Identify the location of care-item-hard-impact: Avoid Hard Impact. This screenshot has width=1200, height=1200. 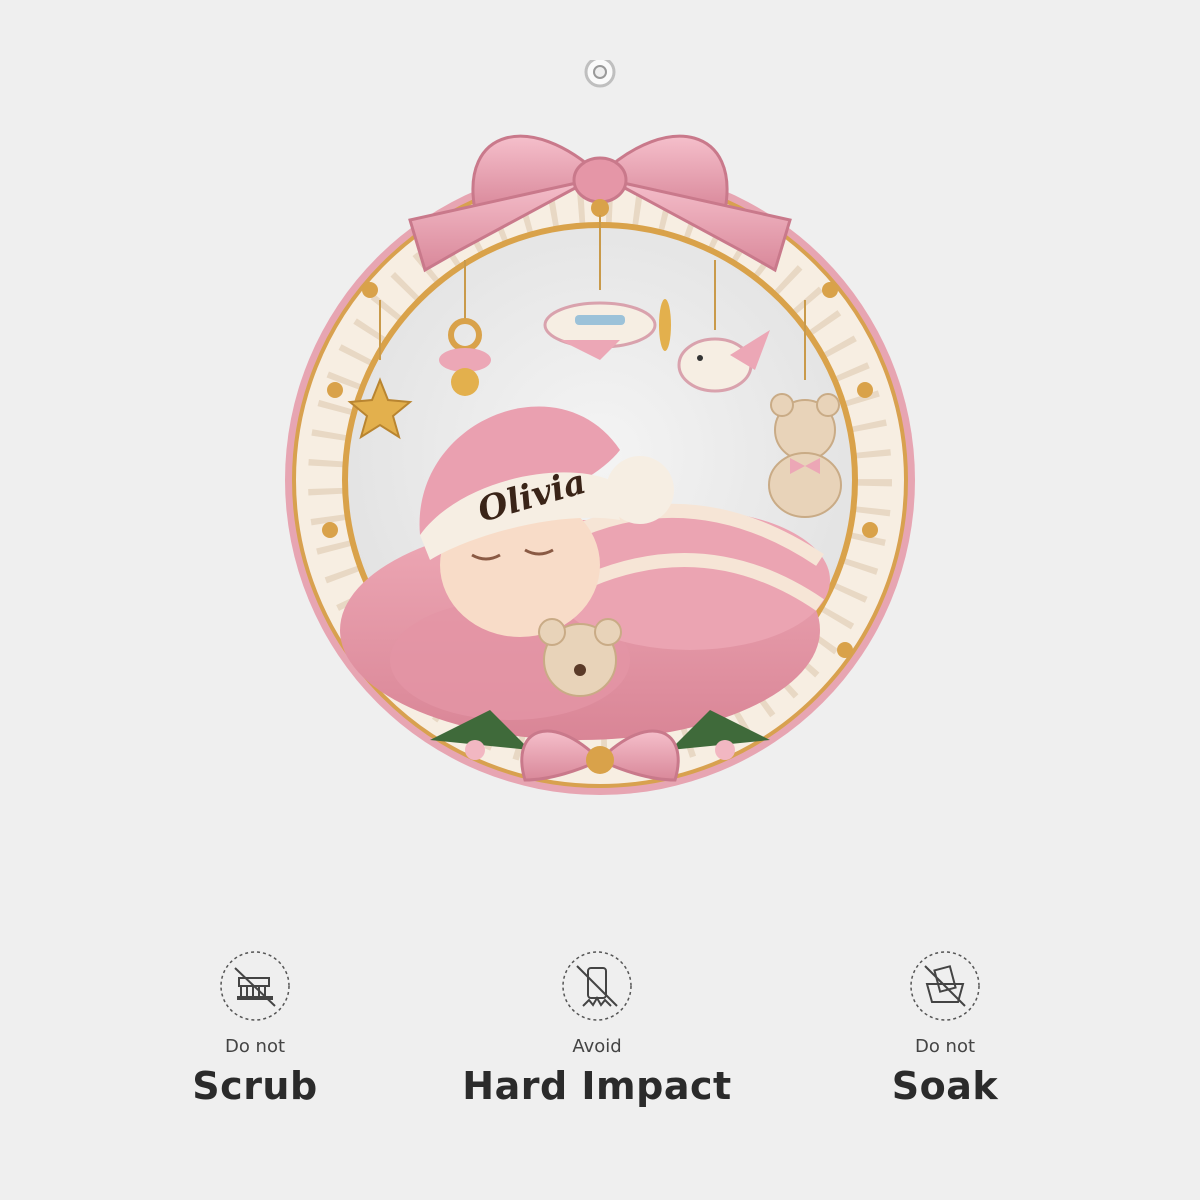
(597, 1029).